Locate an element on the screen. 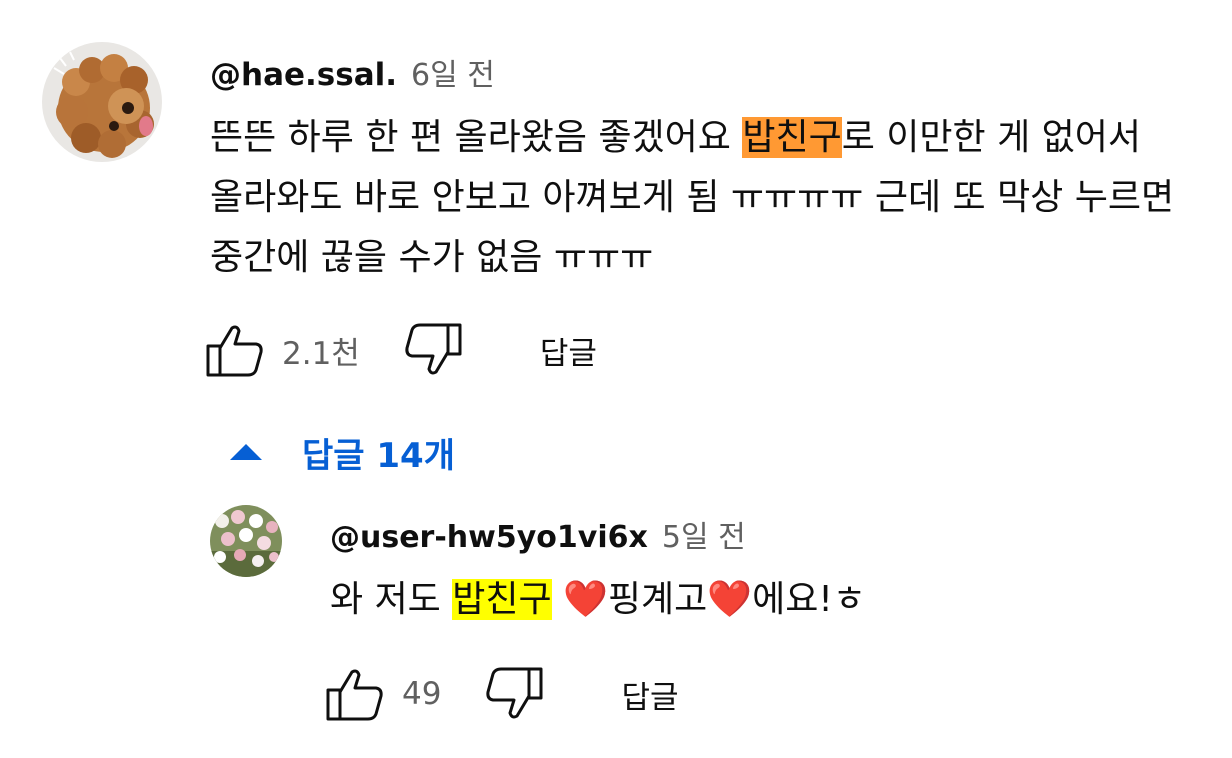 This screenshot has width=1232, height=758. comment-time: 6일 전 is located at coordinates (453, 72).